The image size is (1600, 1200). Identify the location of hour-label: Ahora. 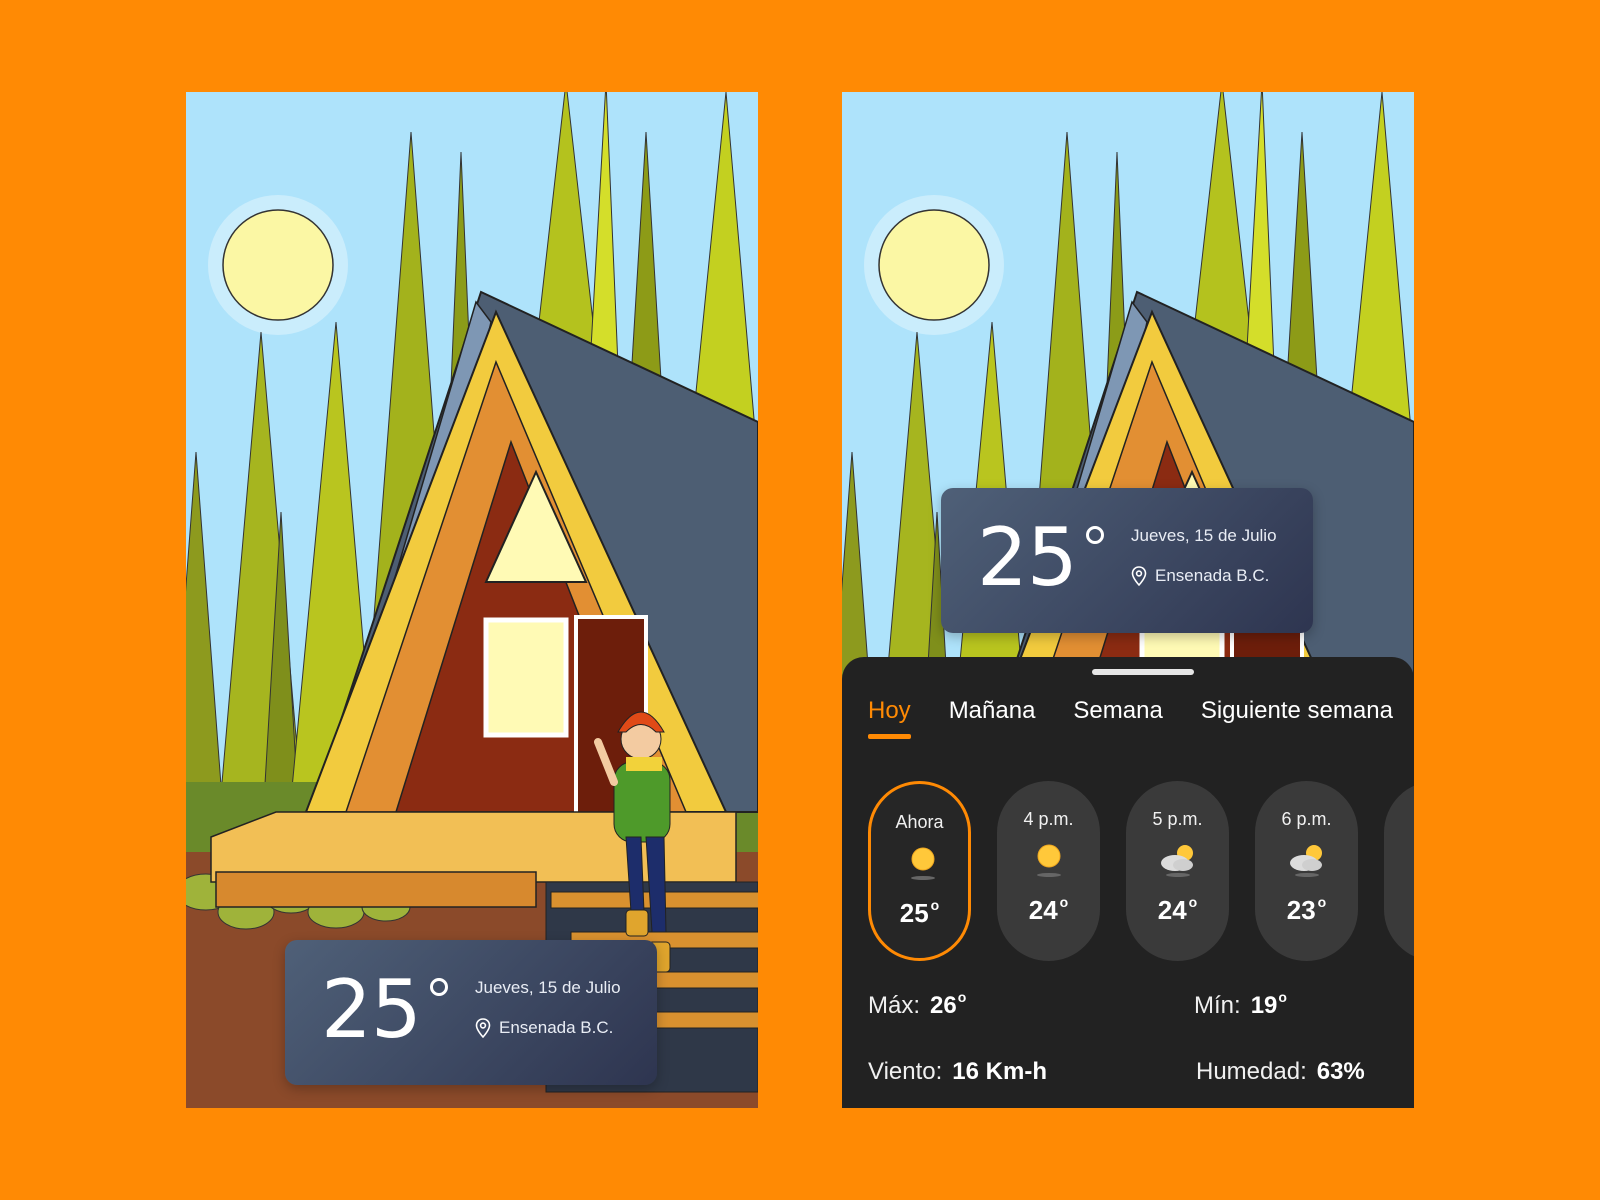
(919, 822).